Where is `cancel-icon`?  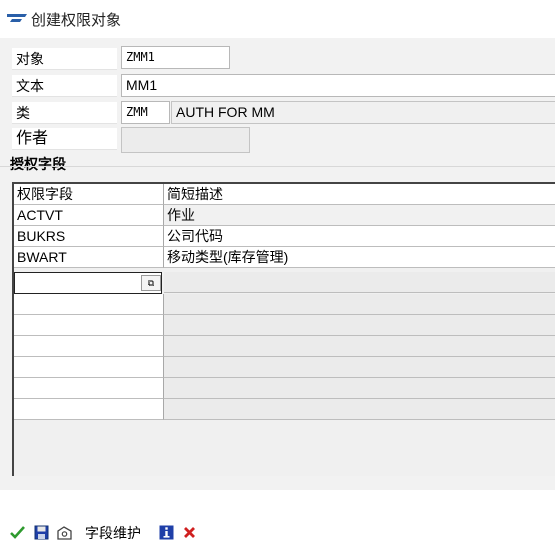
cancel-icon is located at coordinates (189, 532).